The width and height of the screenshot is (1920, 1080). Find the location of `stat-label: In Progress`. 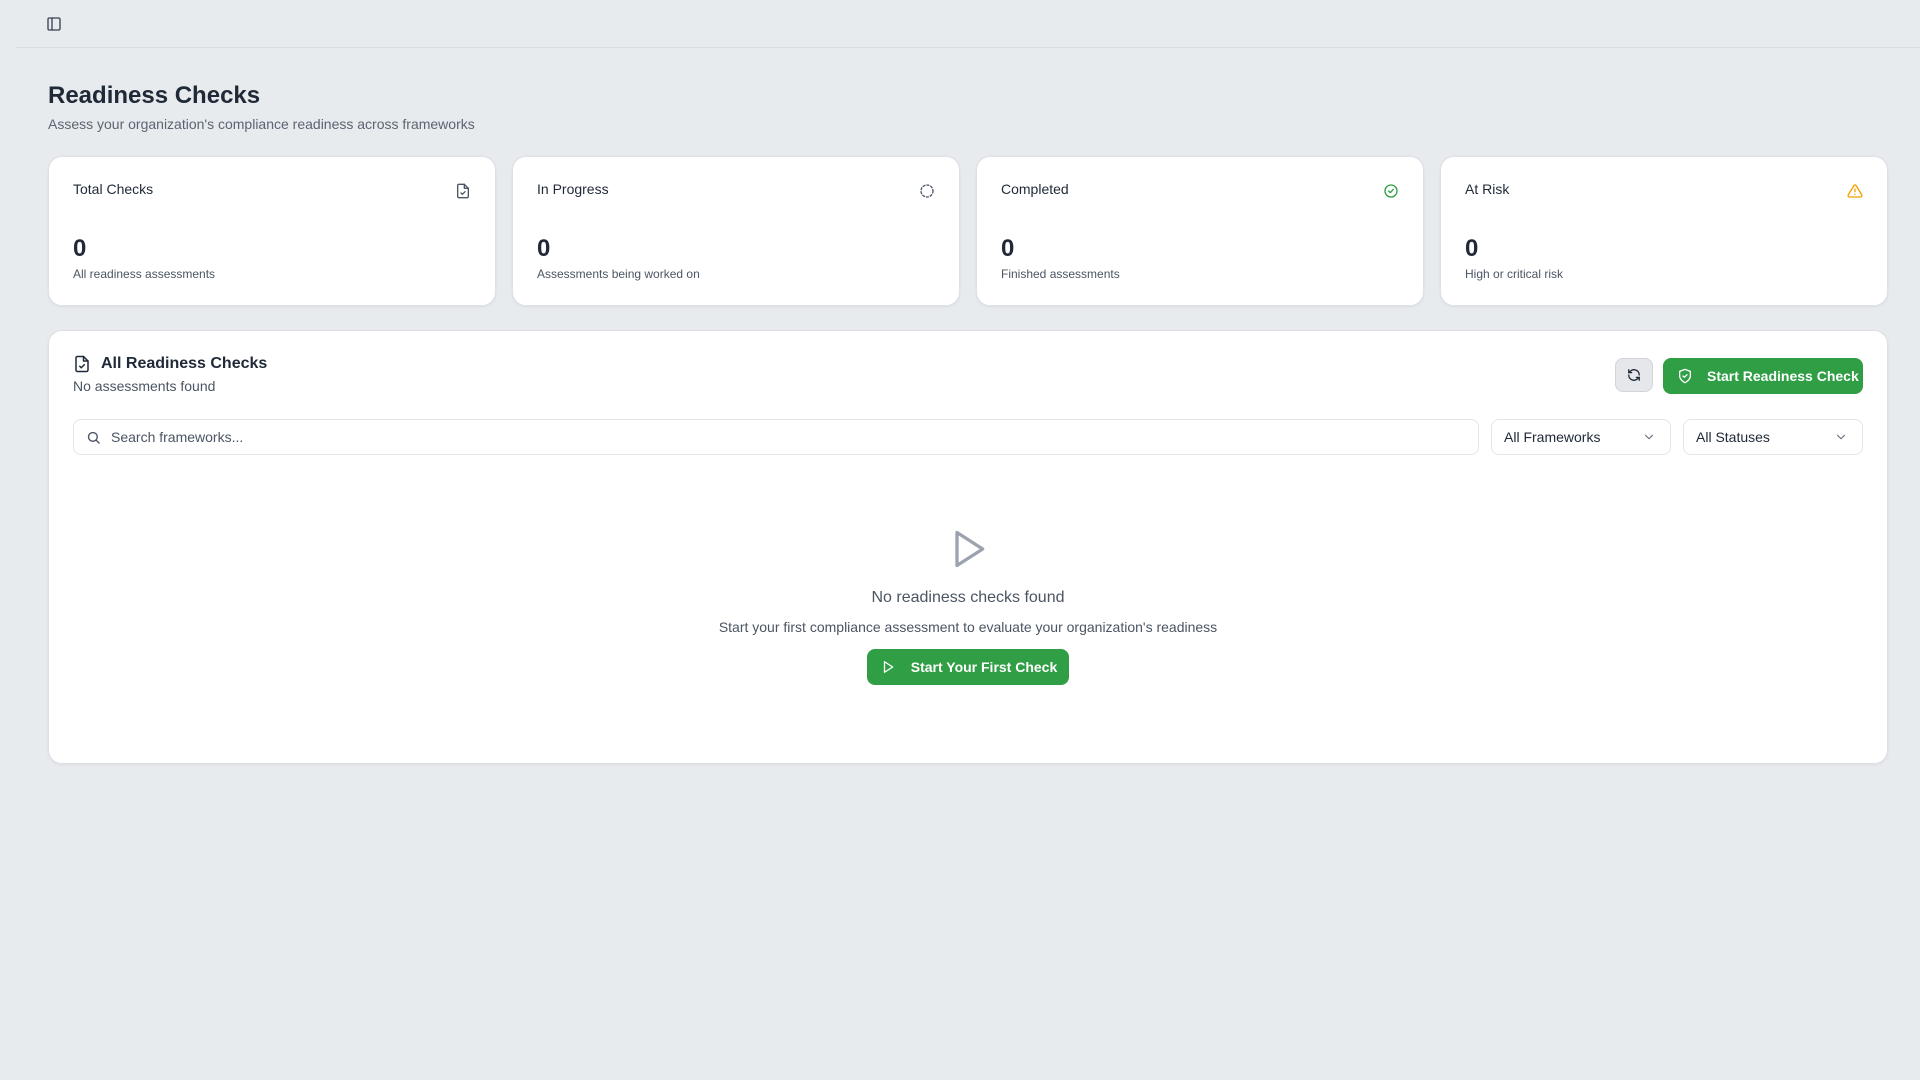

stat-label: In Progress is located at coordinates (573, 189).